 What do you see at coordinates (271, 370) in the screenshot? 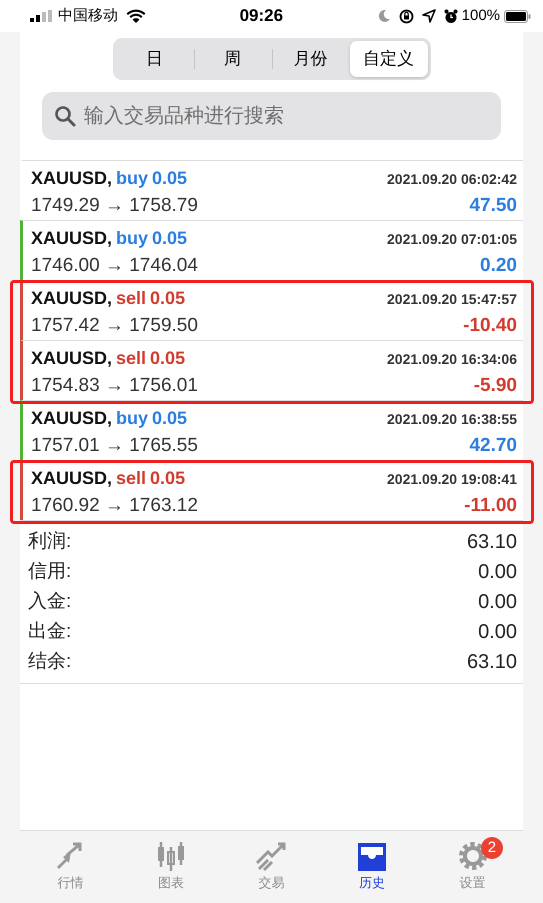
I see `trade-row: XAUUSD, sell 0.05 2021.09.20 16:34:06 1754.83 → 1756.01 -5.90` at bounding box center [271, 370].